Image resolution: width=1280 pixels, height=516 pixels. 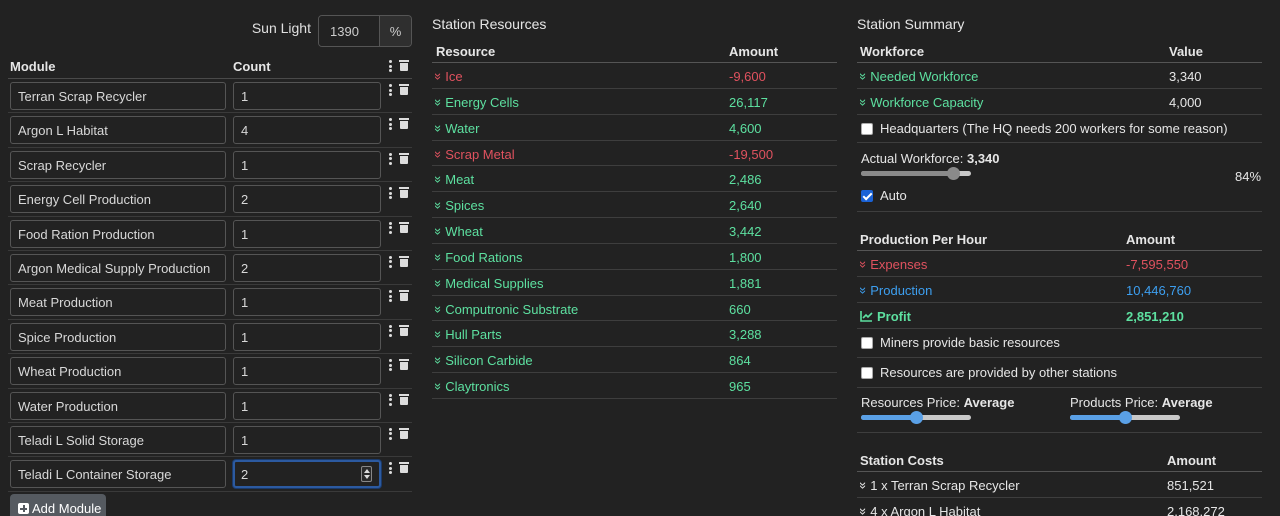 What do you see at coordinates (118, 267) in the screenshot?
I see `module-name-field: Argon Medical Supply Production` at bounding box center [118, 267].